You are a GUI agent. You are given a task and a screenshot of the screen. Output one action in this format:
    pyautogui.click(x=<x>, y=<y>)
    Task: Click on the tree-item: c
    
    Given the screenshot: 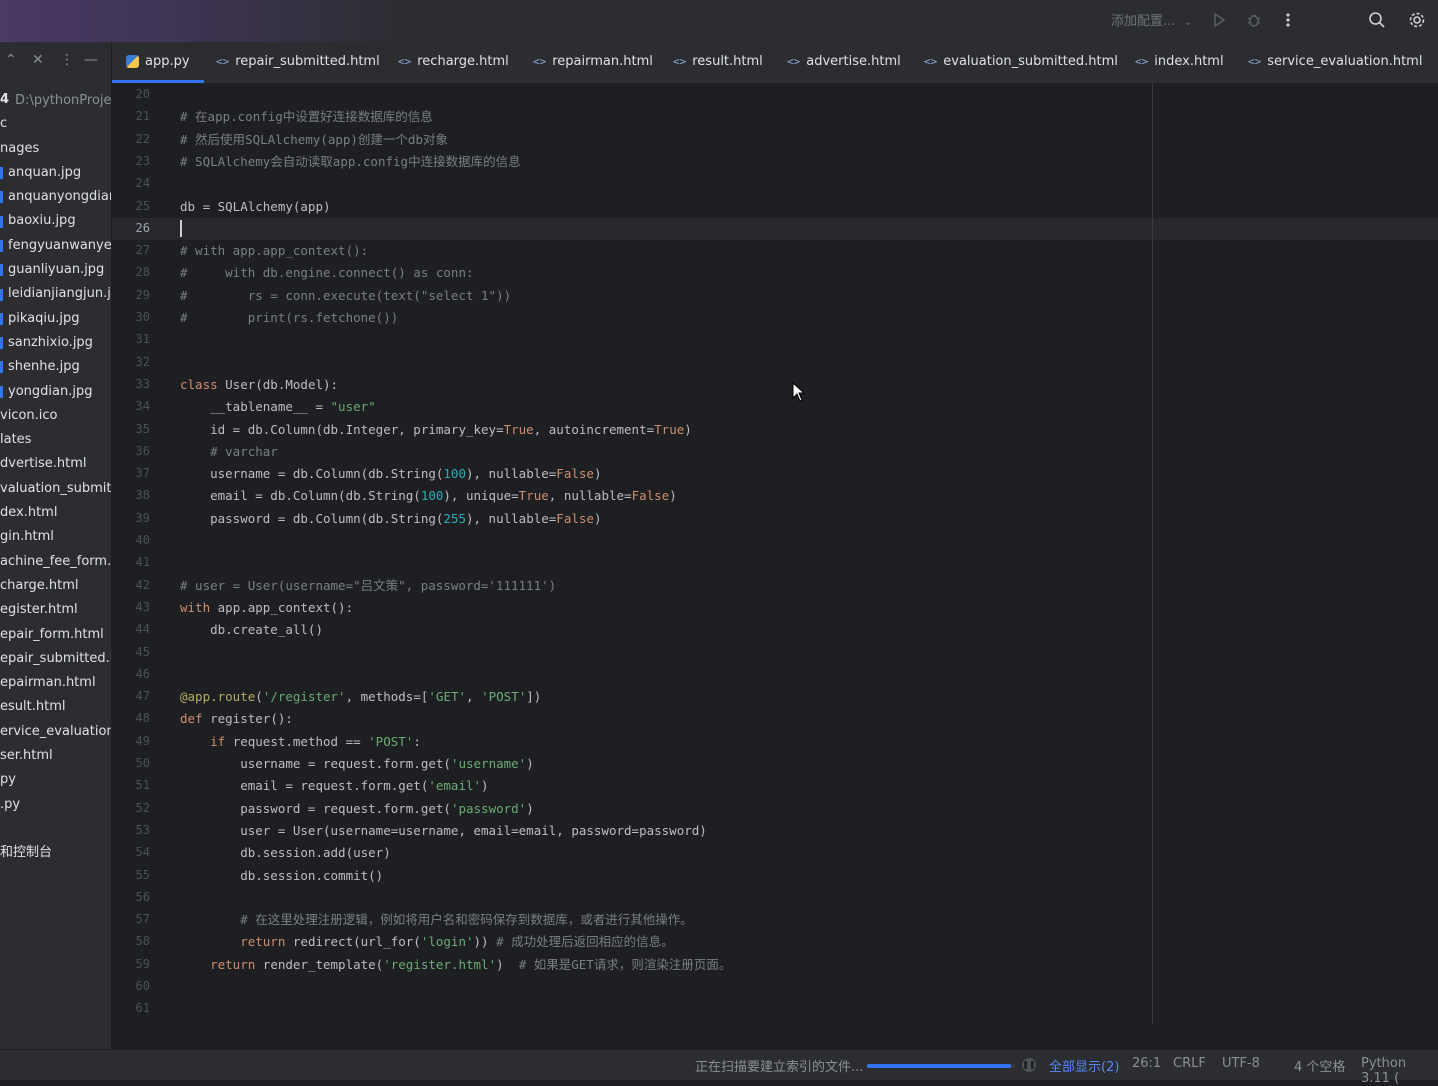 What is the action you would take?
    pyautogui.click(x=55, y=124)
    